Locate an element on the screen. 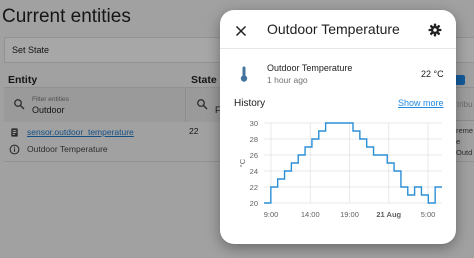  gear-icon is located at coordinates (435, 30).